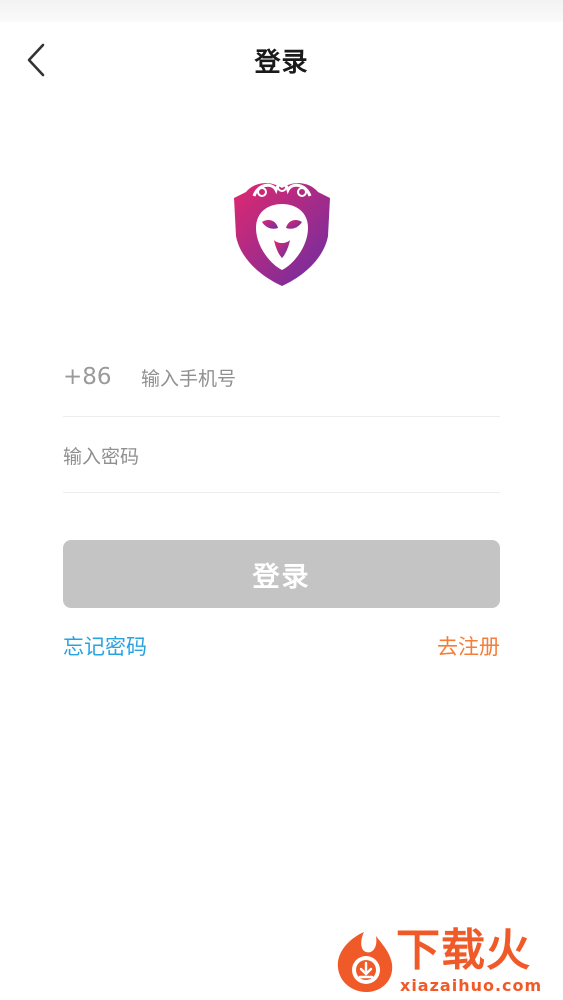  Describe the element at coordinates (281, 574) in the screenshot. I see `login-button: 登录` at that location.